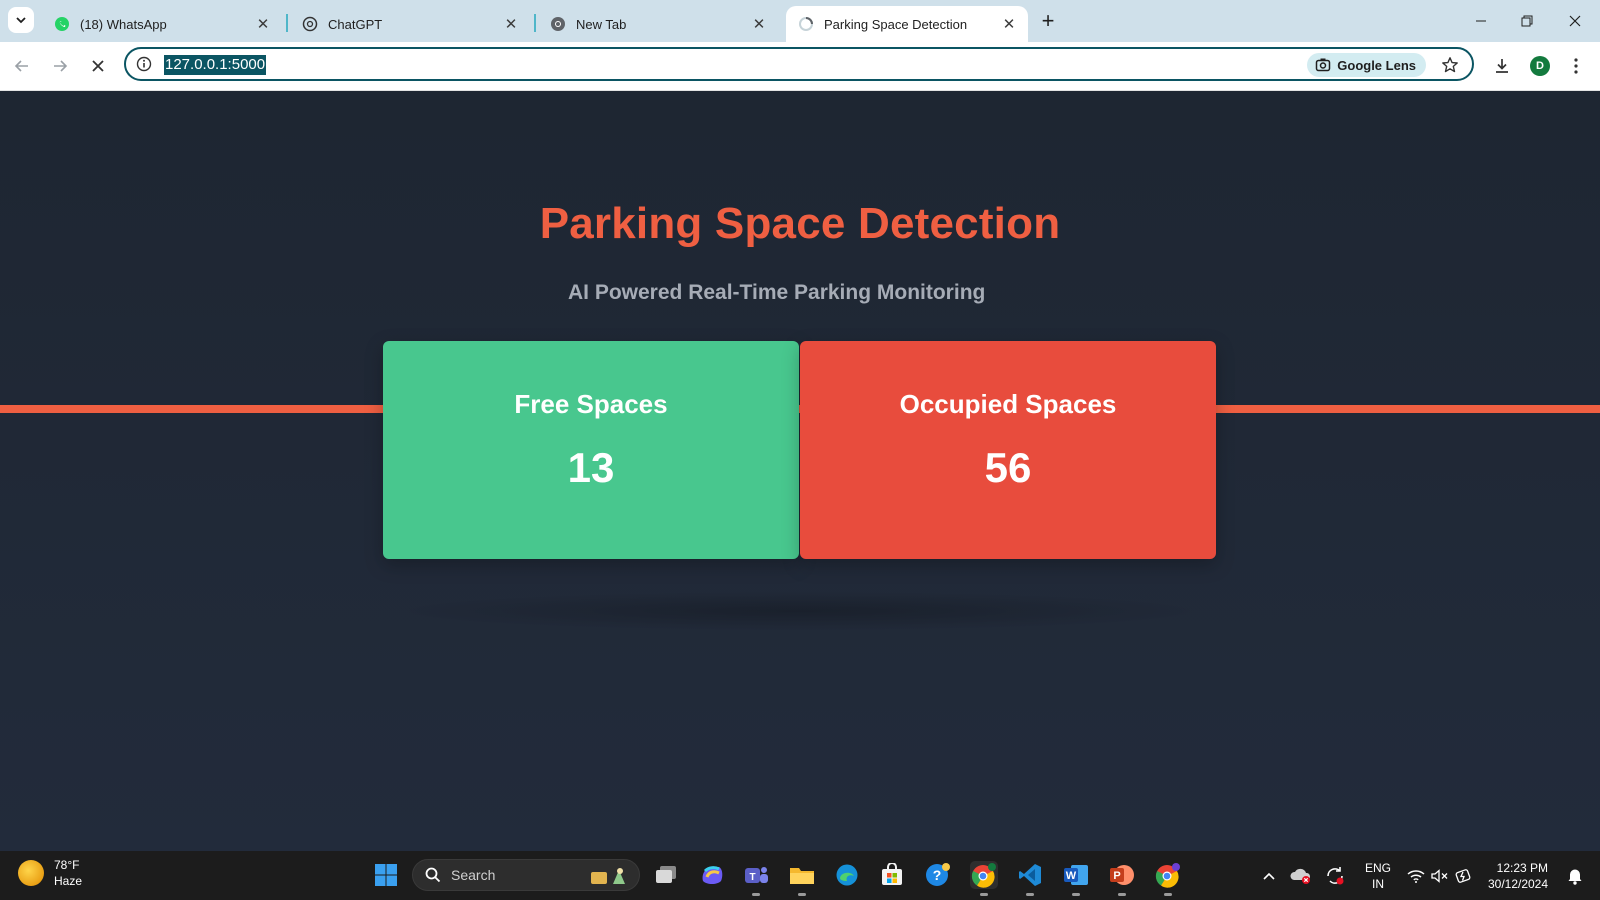 Image resolution: width=1600 pixels, height=900 pixels. Describe the element at coordinates (666, 875) in the screenshot. I see `task-view-button` at that location.